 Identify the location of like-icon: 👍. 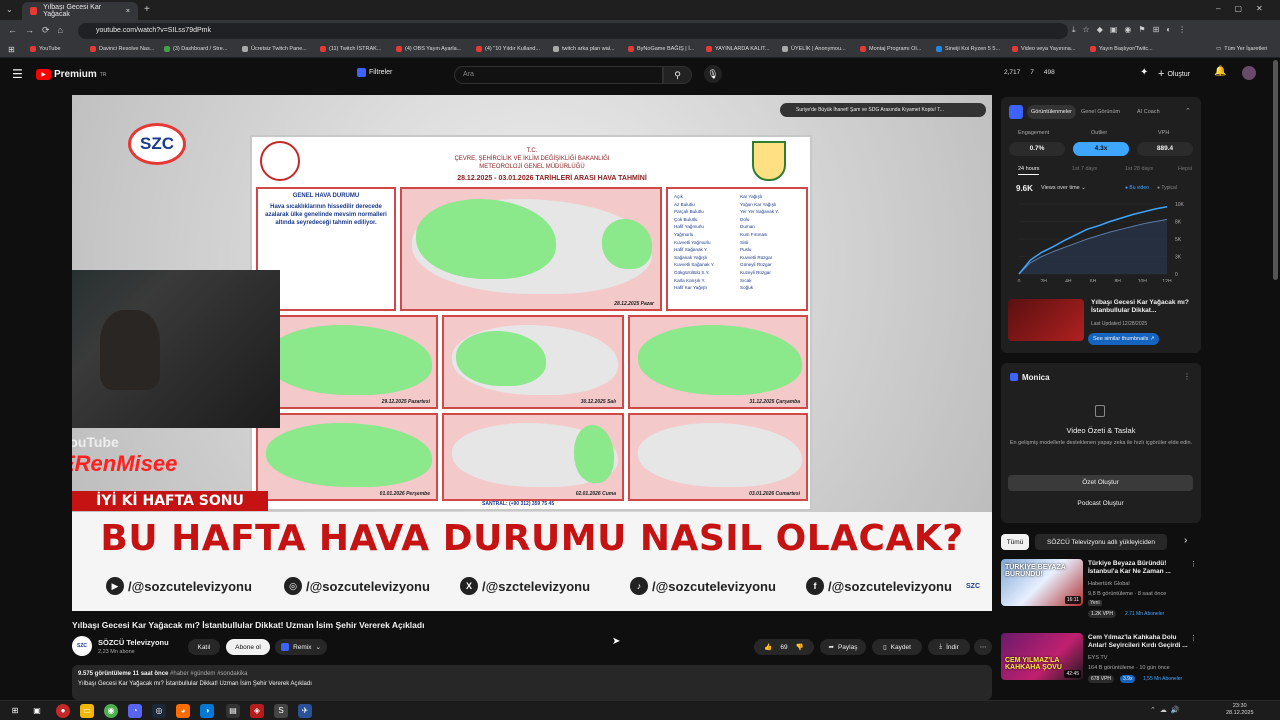
(768, 647).